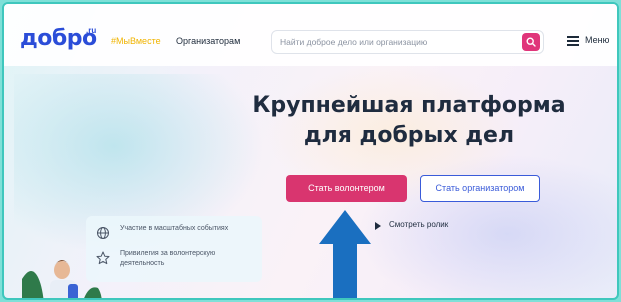 This screenshot has height=302, width=621. I want to click on benefit-text: Привилегия за волонтерскую деятельность, so click(168, 258).